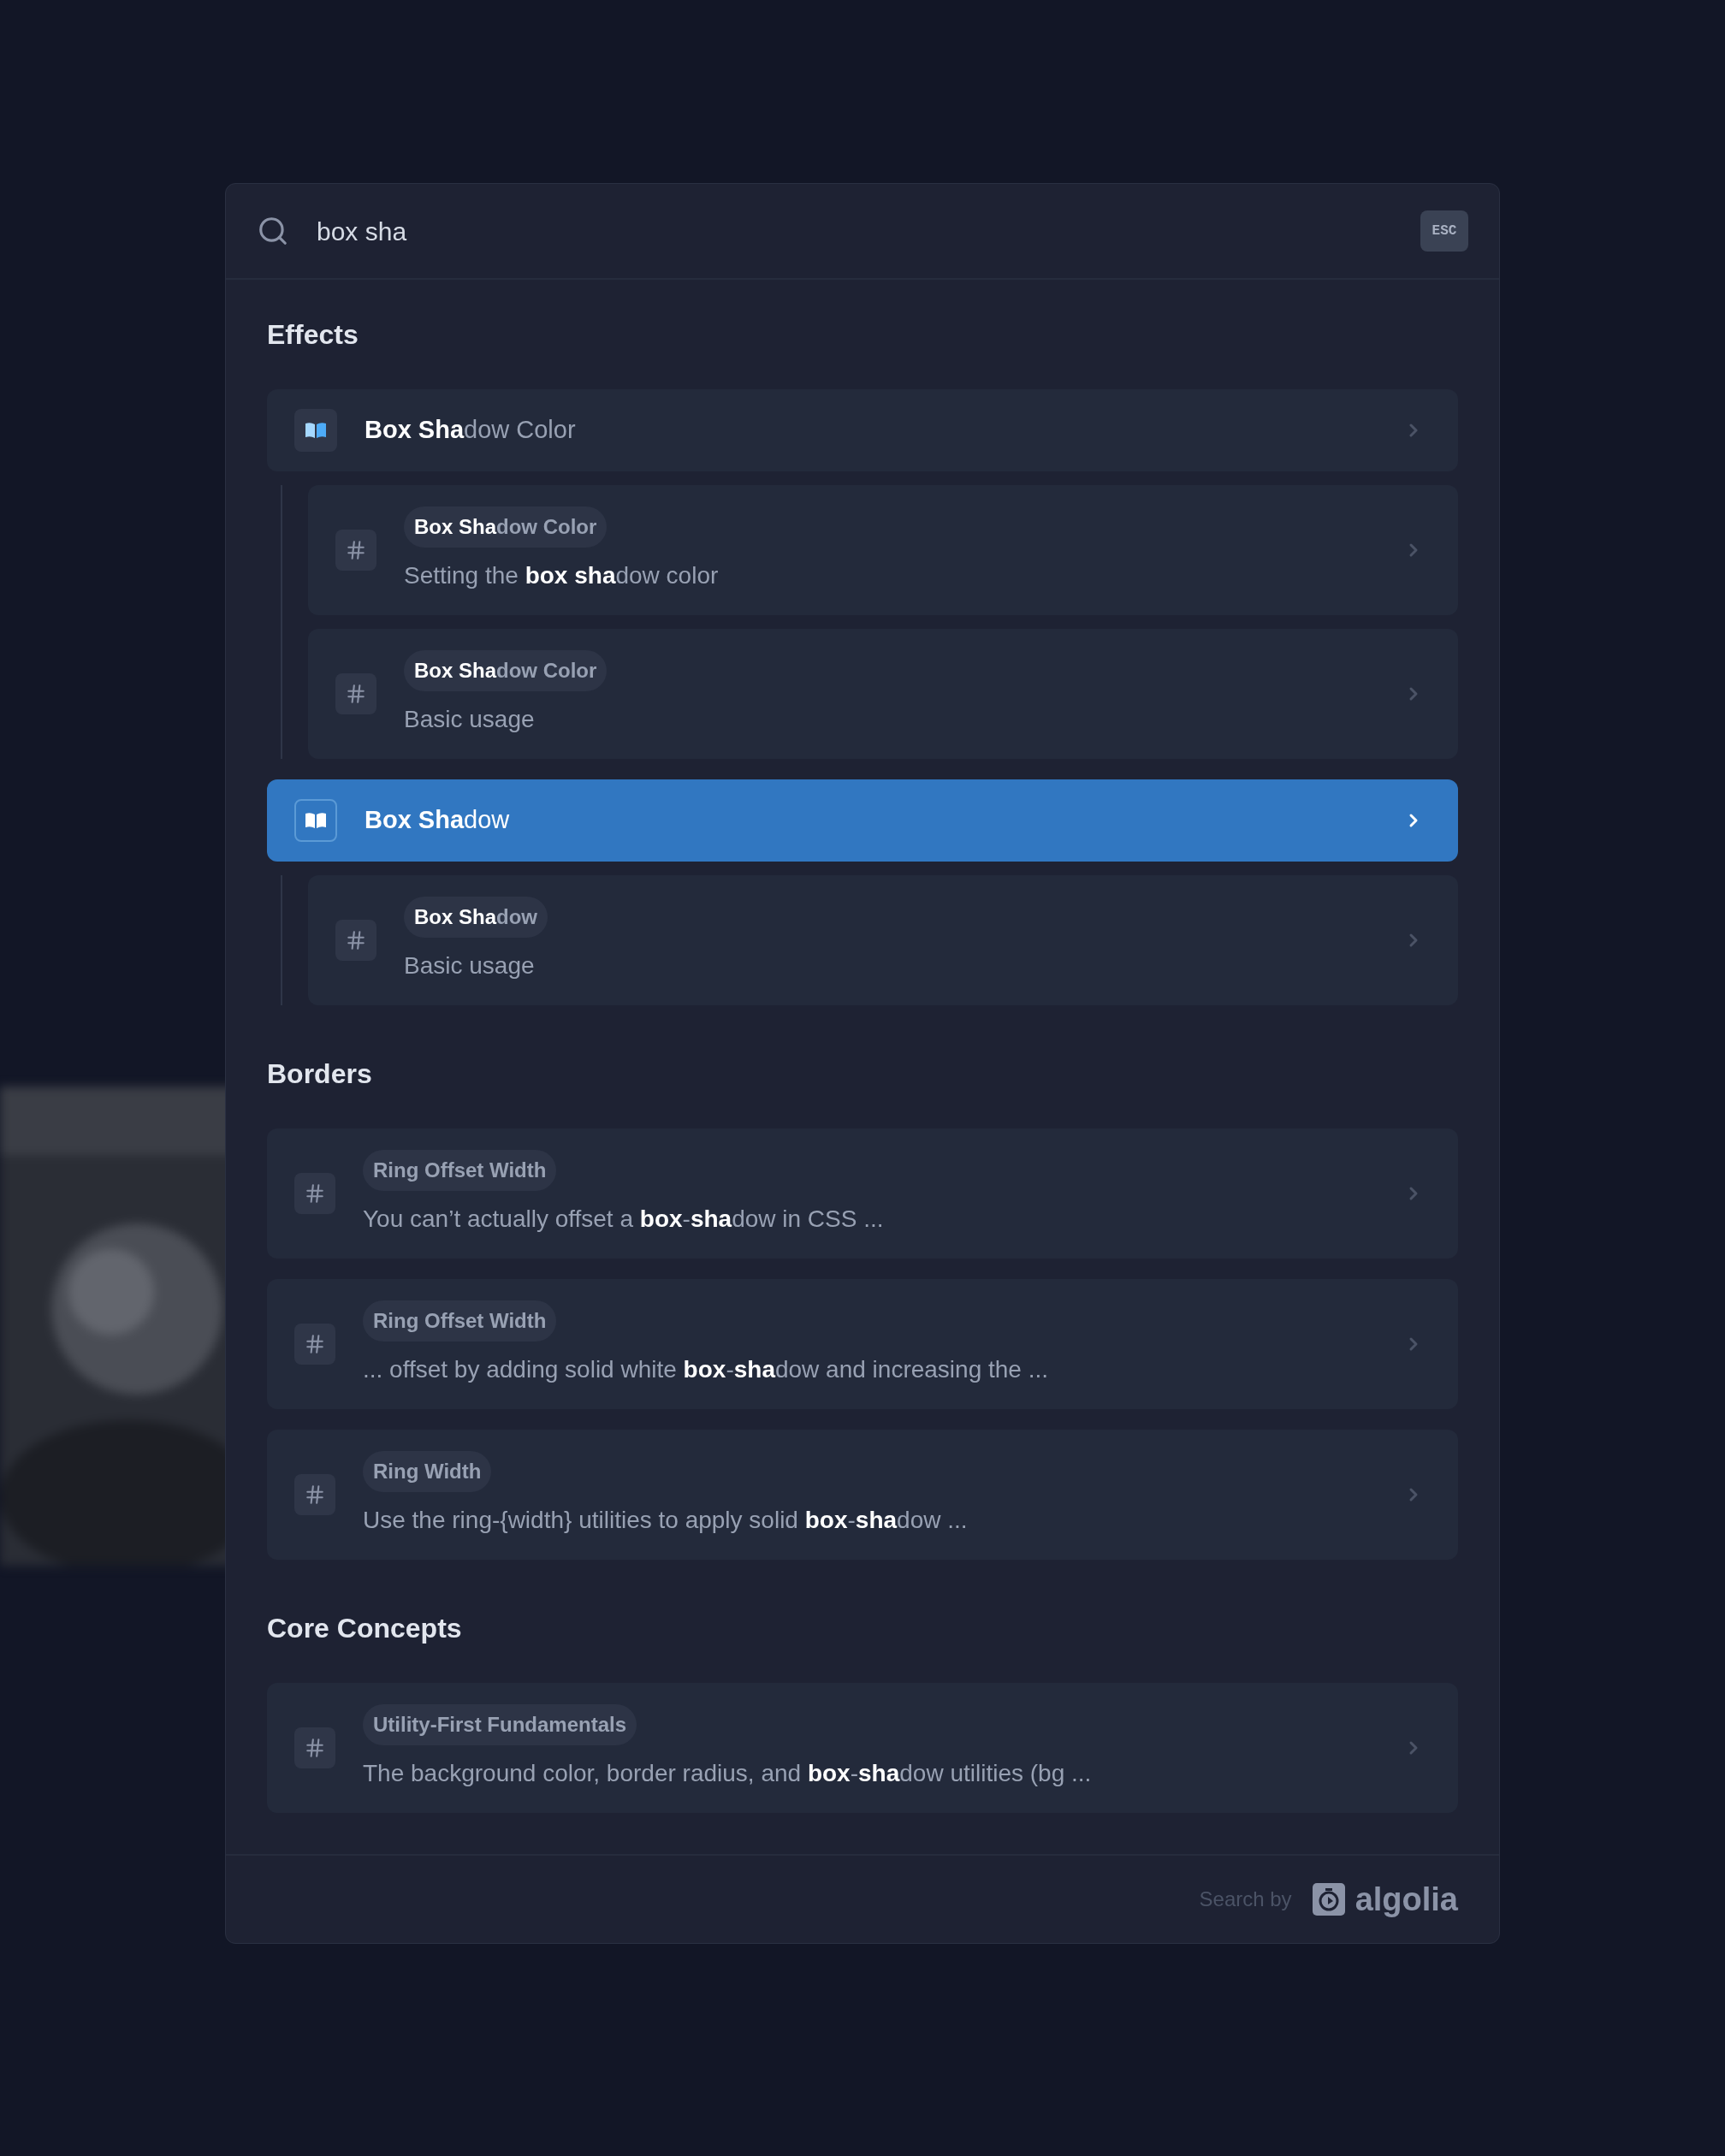 Image resolution: width=1725 pixels, height=2156 pixels. Describe the element at coordinates (273, 231) in the screenshot. I see `search-icon` at that location.